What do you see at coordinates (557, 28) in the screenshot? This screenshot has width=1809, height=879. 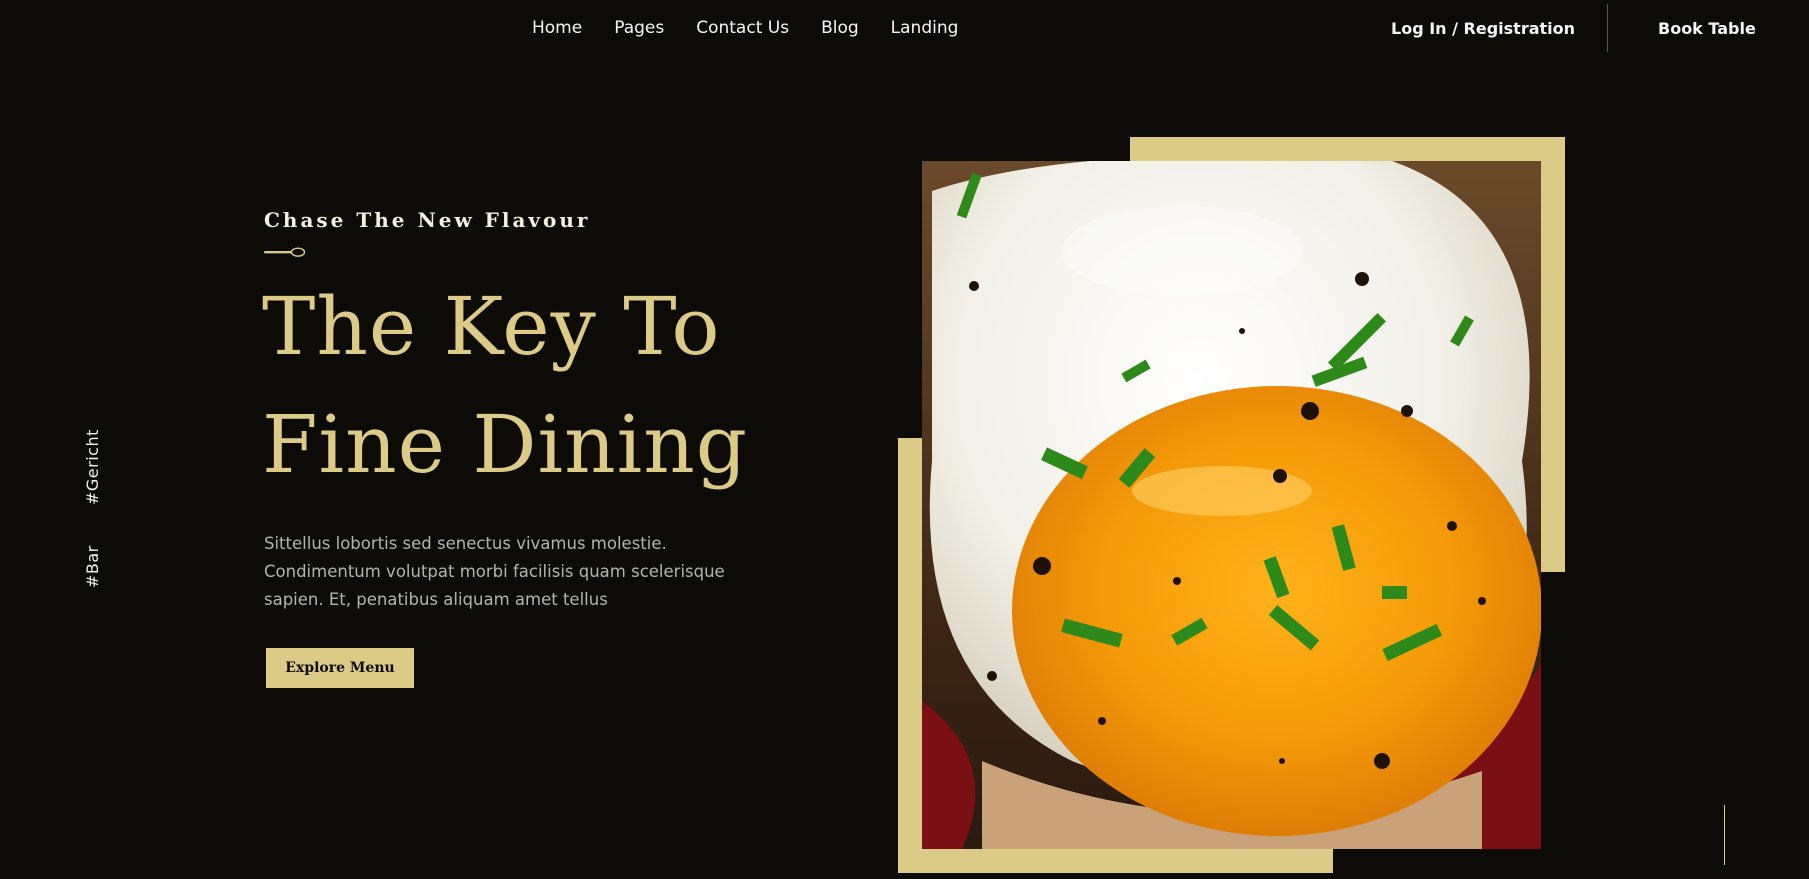 I see `nav-link-home: Home` at bounding box center [557, 28].